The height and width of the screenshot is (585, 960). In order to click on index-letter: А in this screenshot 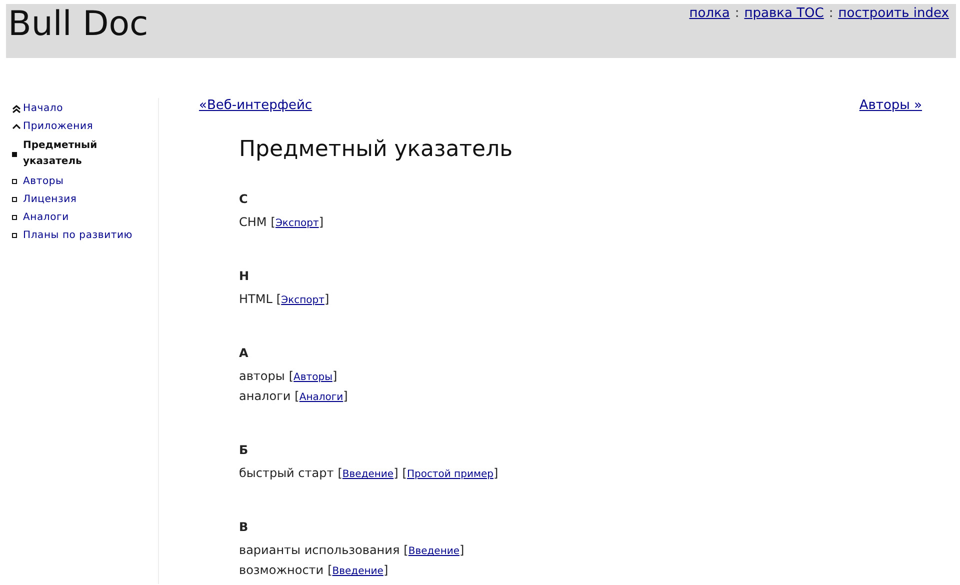, I will do `click(244, 353)`.